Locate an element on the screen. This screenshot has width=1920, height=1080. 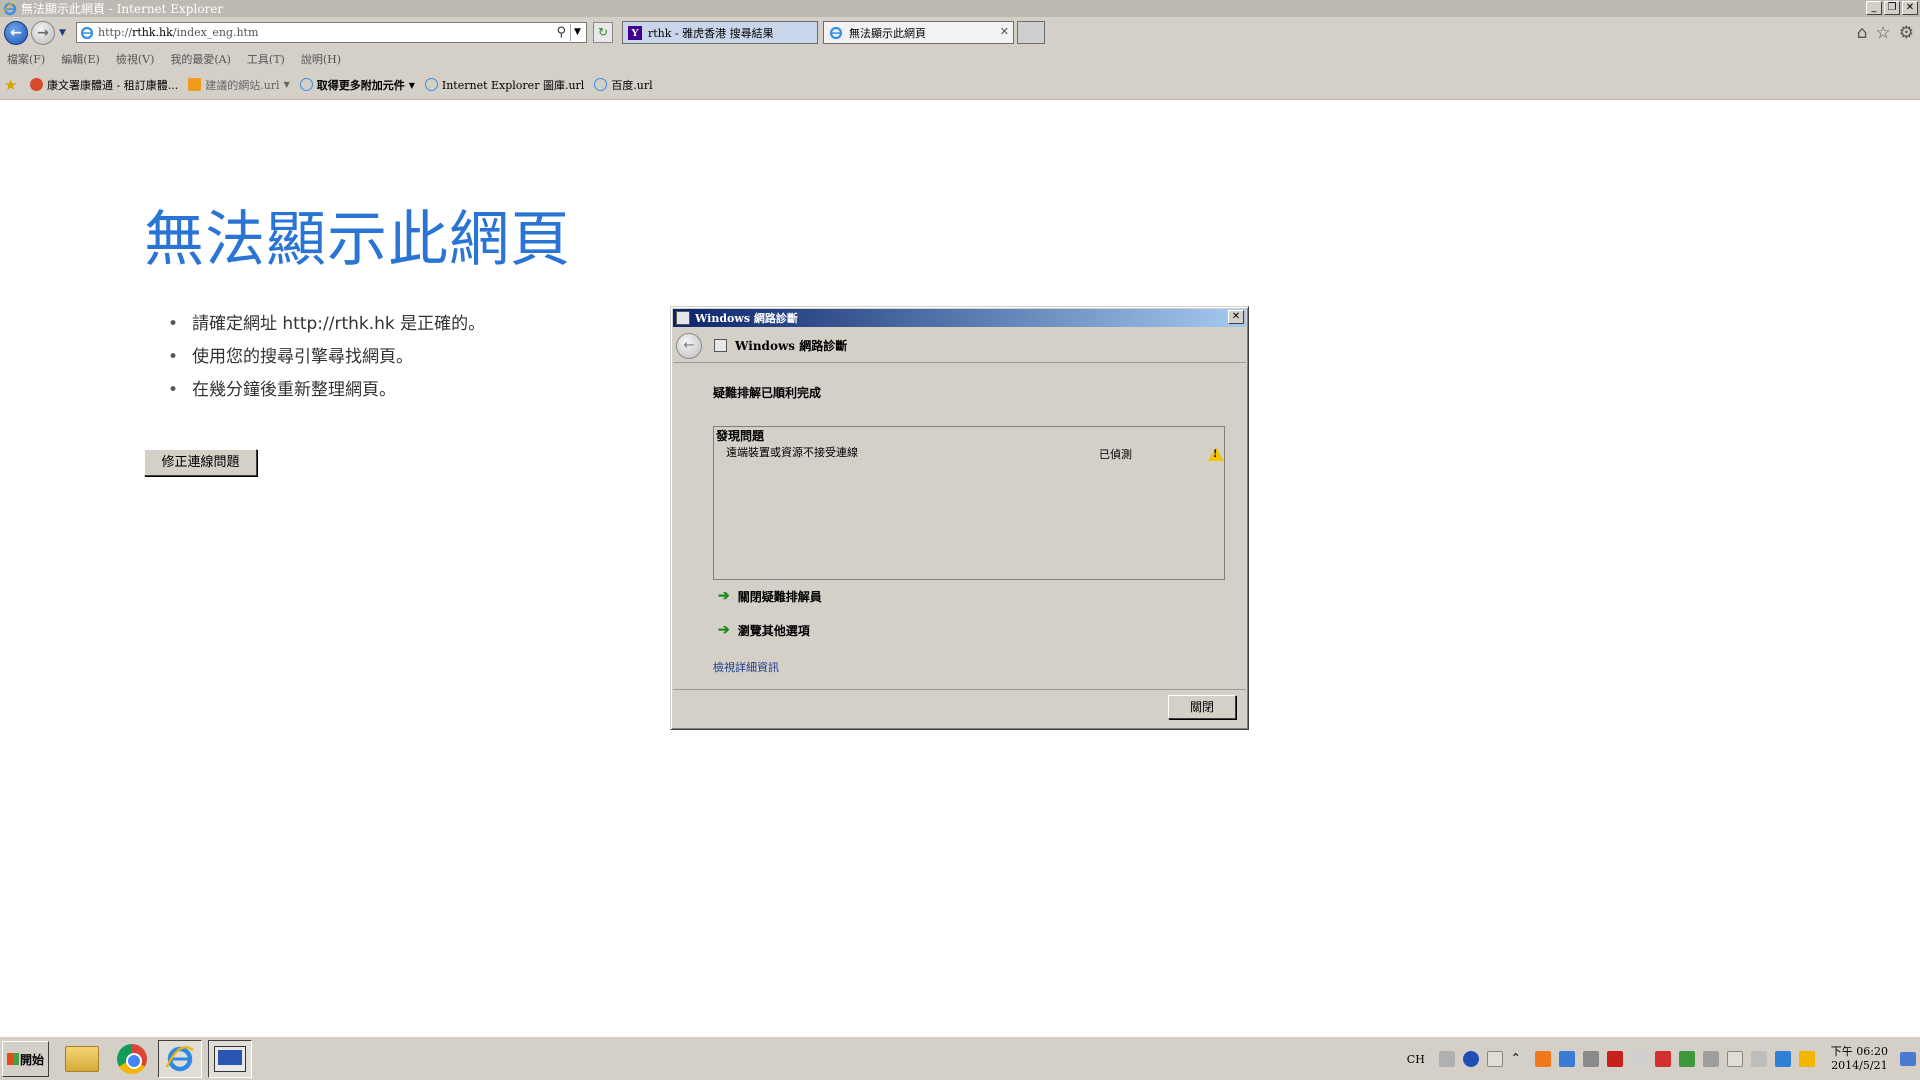
favorites-star-icon: ☆ is located at coordinates (1883, 33).